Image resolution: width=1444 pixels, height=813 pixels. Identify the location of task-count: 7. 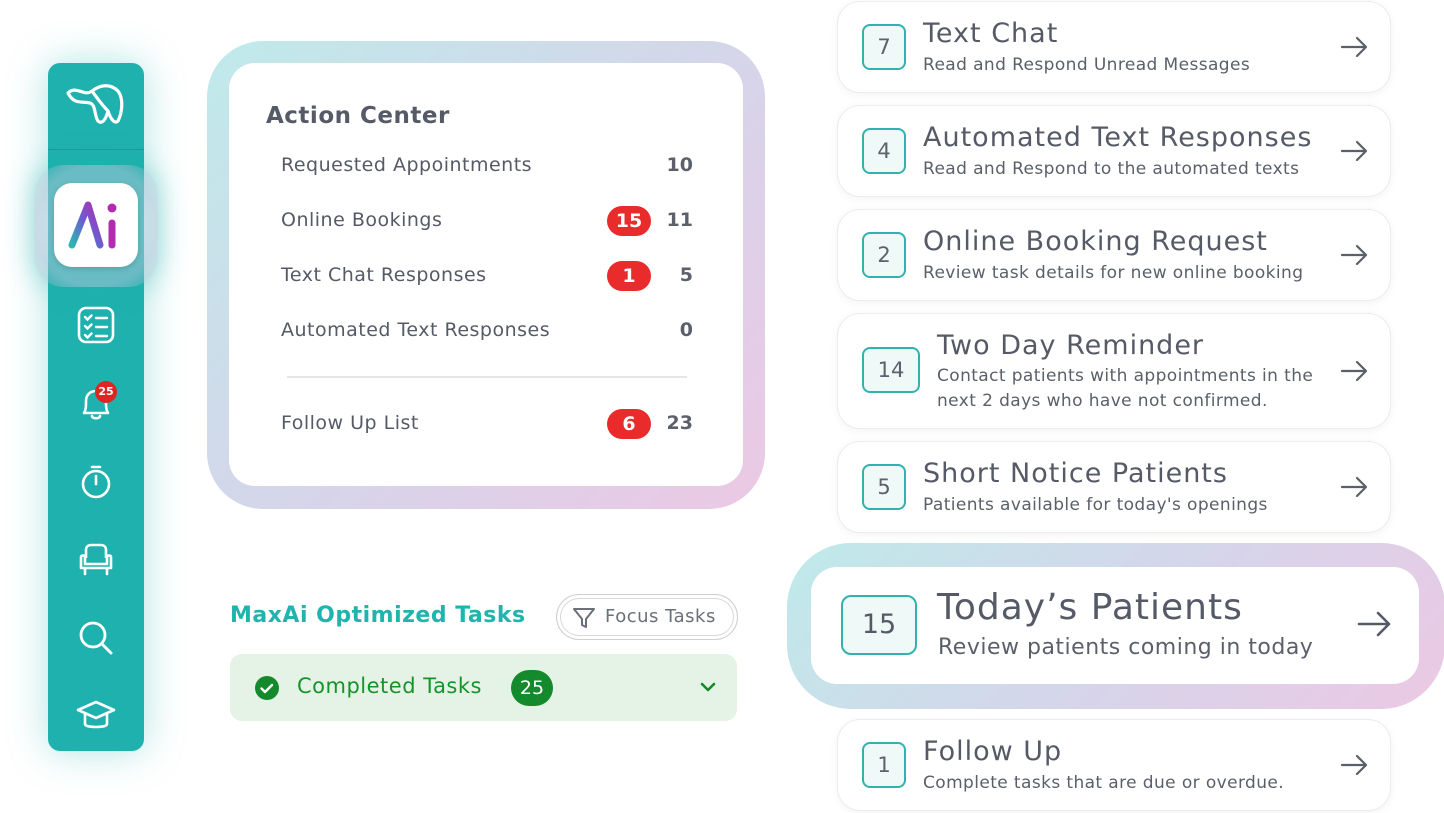
(884, 47).